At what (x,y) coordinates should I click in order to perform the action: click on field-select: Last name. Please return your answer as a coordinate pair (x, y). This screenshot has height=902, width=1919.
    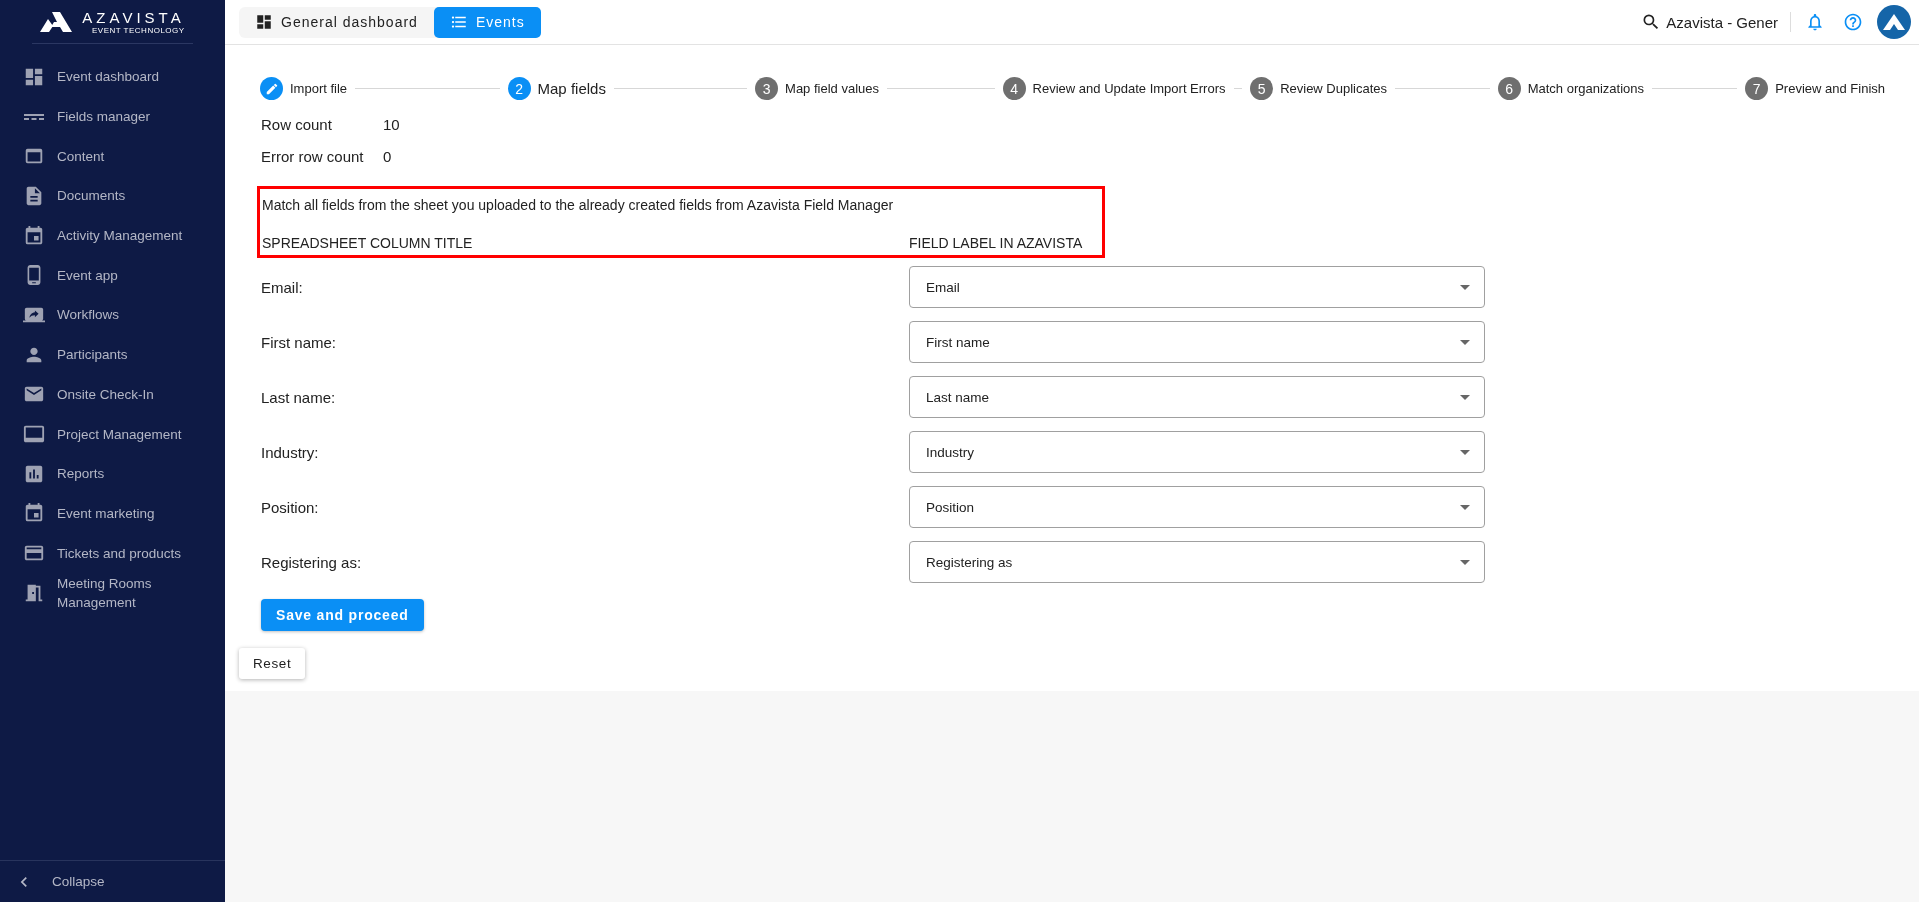
    Looking at the image, I should click on (1197, 397).